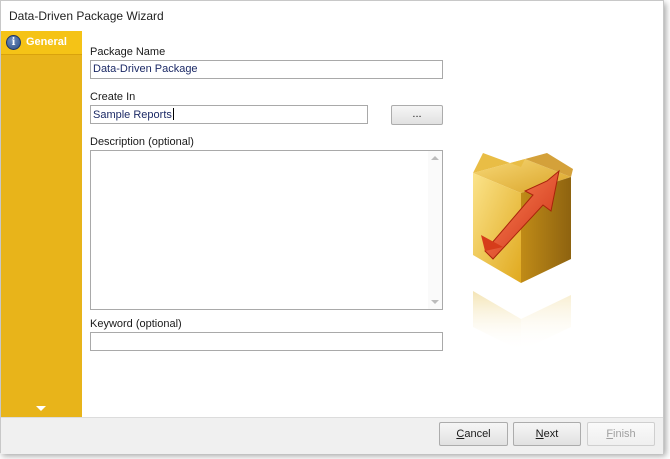 The image size is (670, 459). What do you see at coordinates (551, 434) in the screenshot?
I see `next-rest: ext` at bounding box center [551, 434].